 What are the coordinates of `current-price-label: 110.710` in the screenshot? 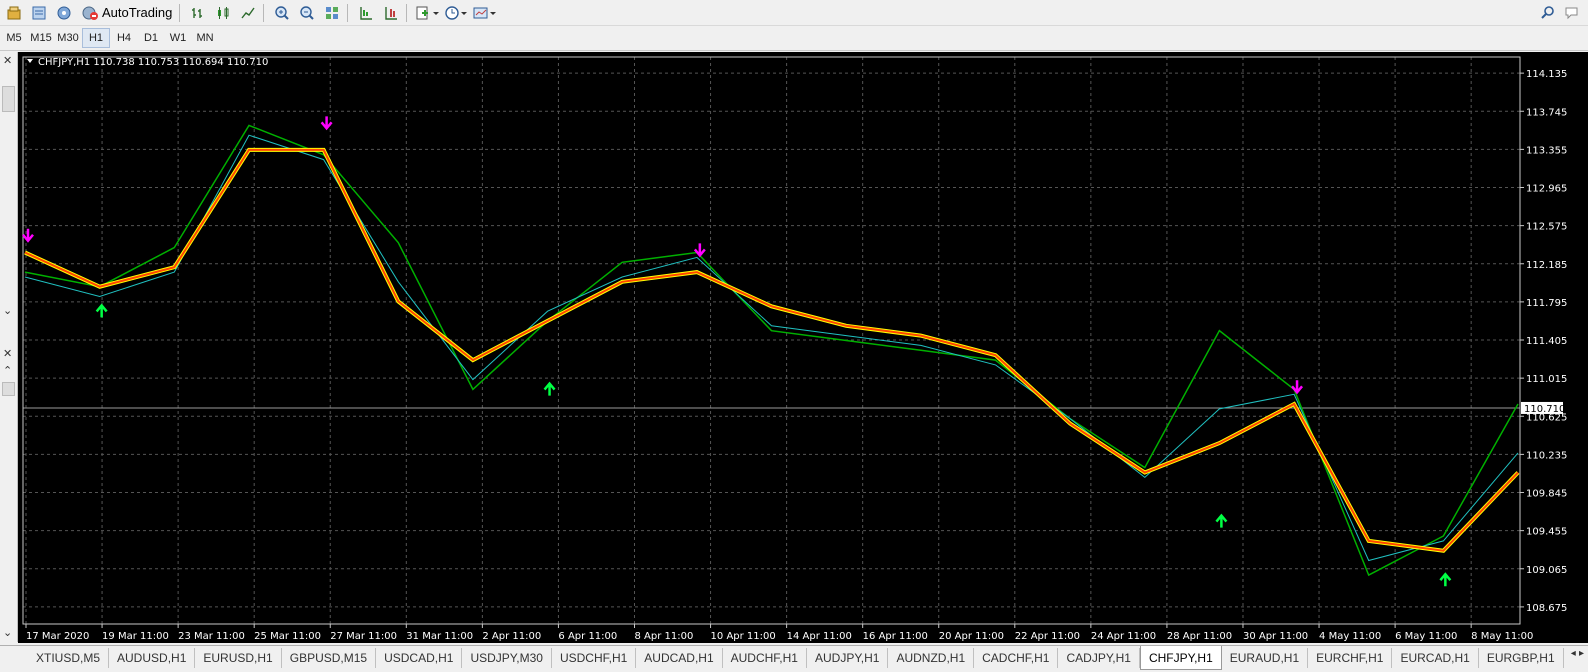 It's located at (1544, 409).